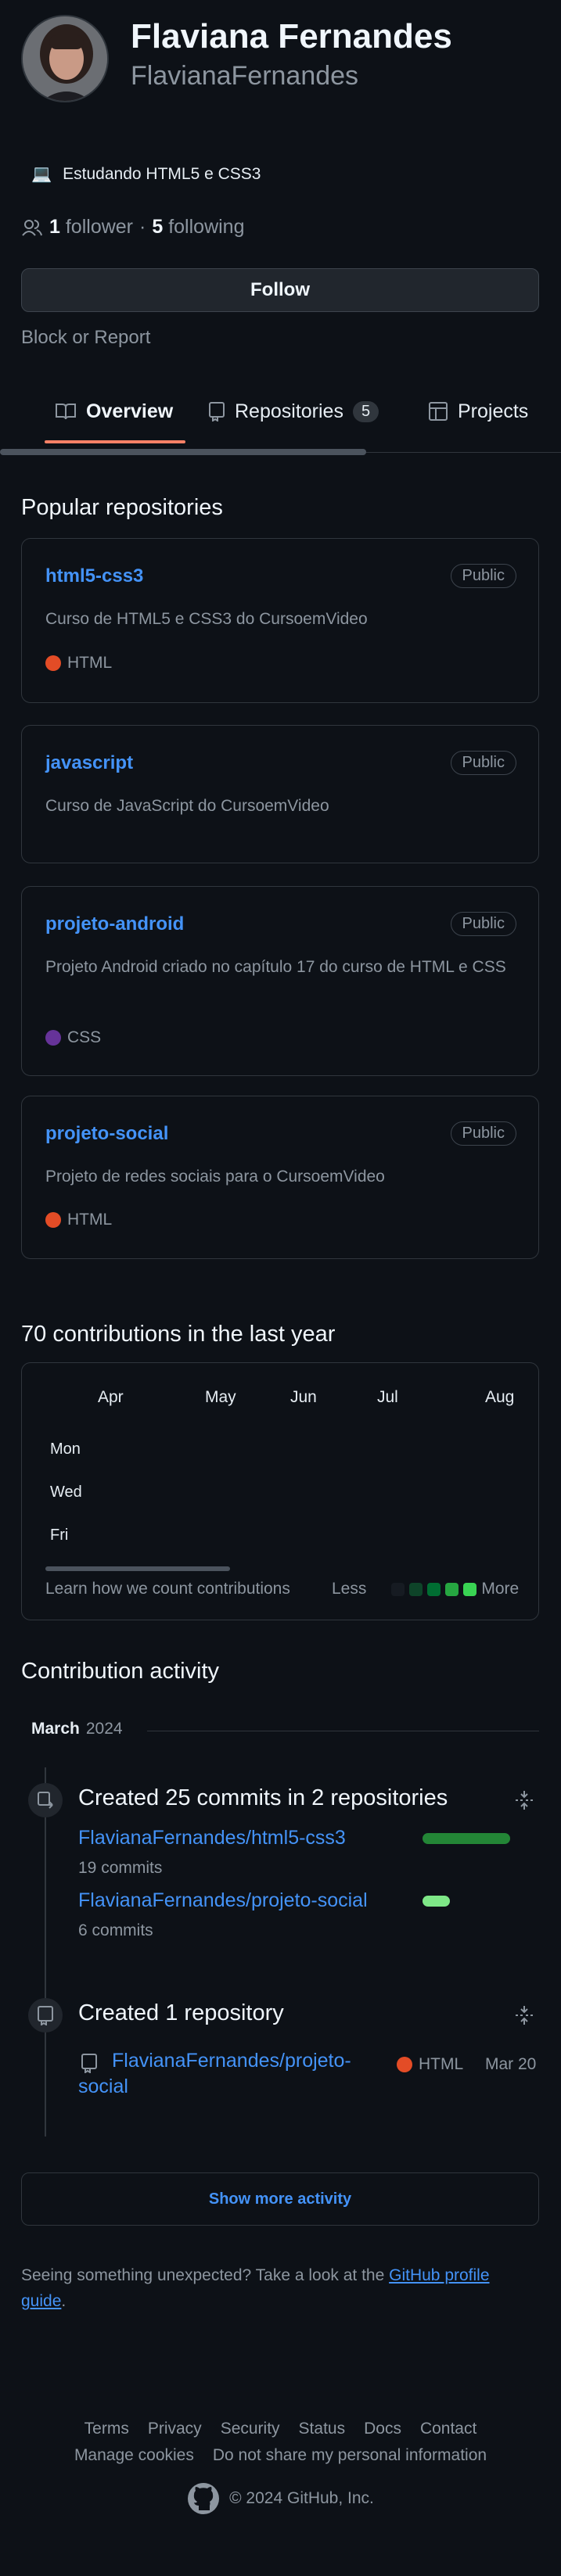  Describe the element at coordinates (41, 2301) in the screenshot. I see `profile-guide-link-cont: guide` at that location.